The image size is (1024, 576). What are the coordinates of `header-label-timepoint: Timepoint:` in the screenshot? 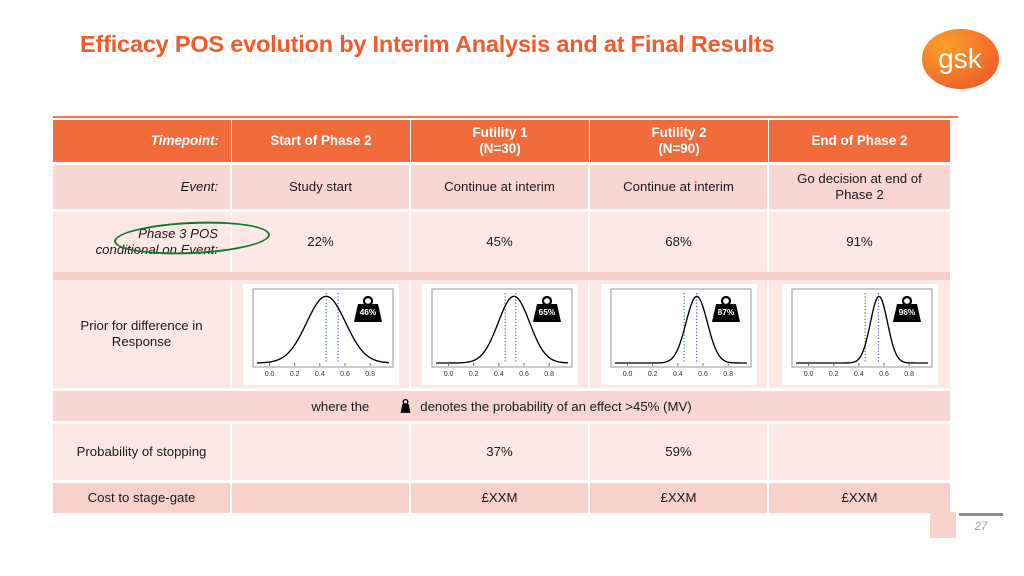 It's located at (142, 141).